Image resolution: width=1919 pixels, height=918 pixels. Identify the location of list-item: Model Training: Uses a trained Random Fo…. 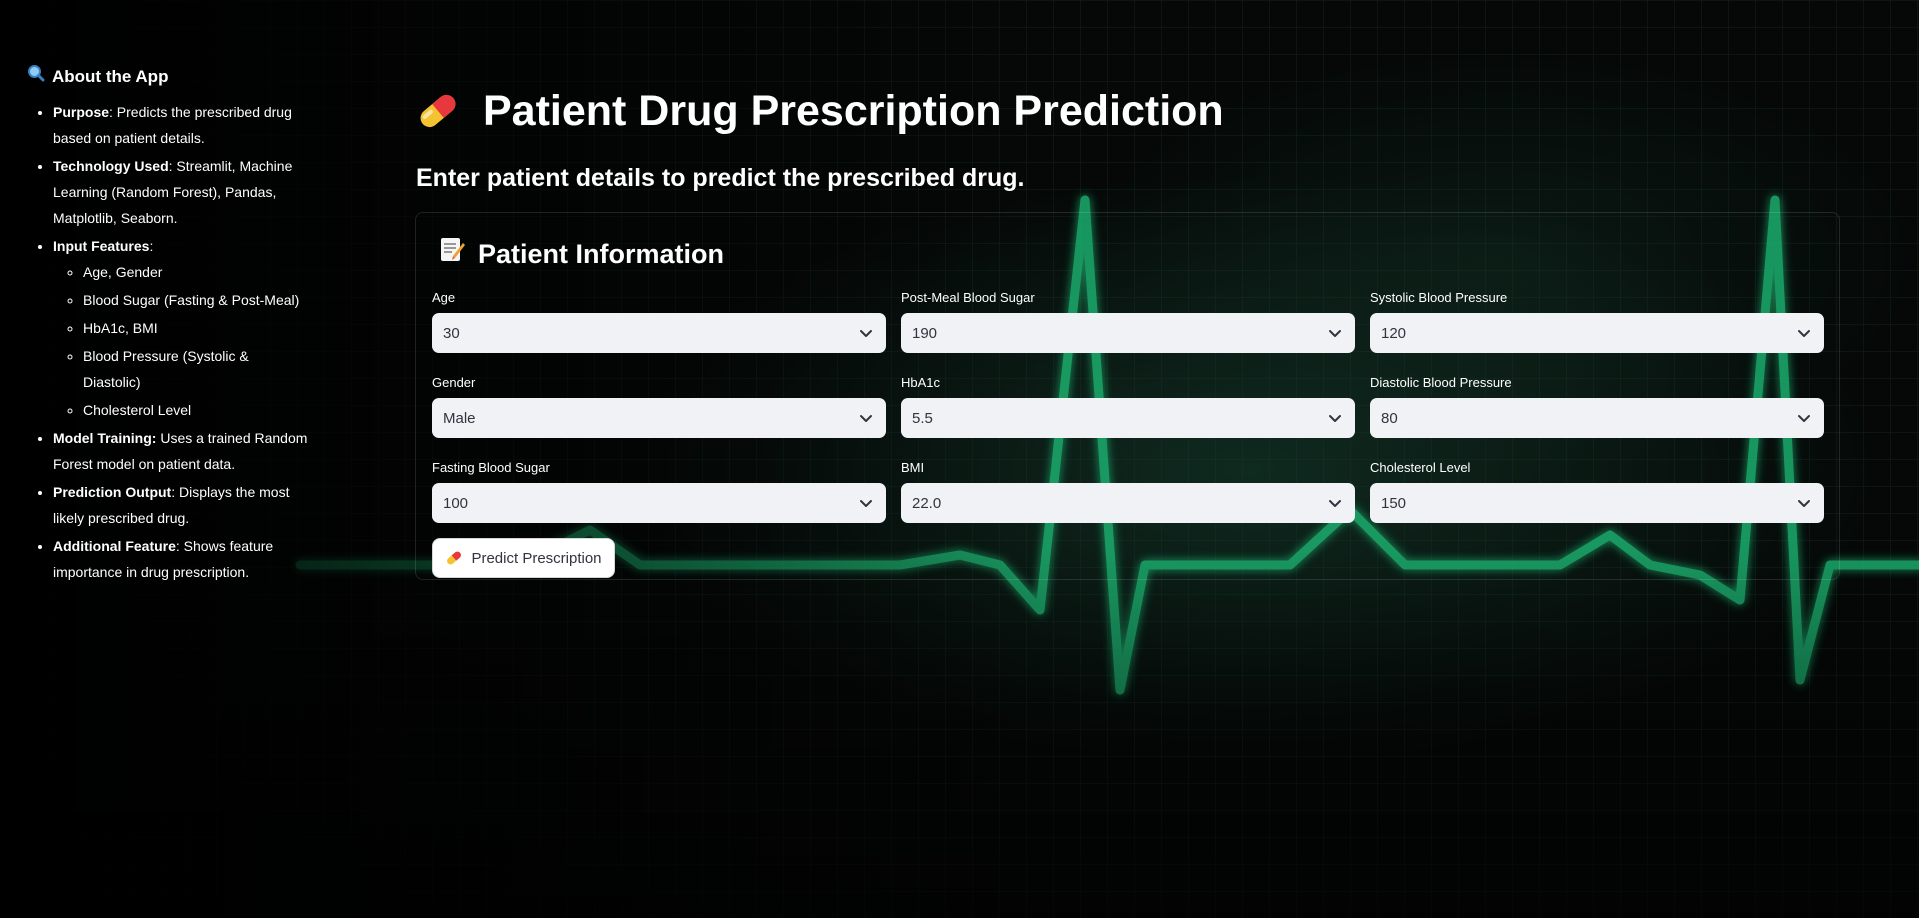
(180, 451).